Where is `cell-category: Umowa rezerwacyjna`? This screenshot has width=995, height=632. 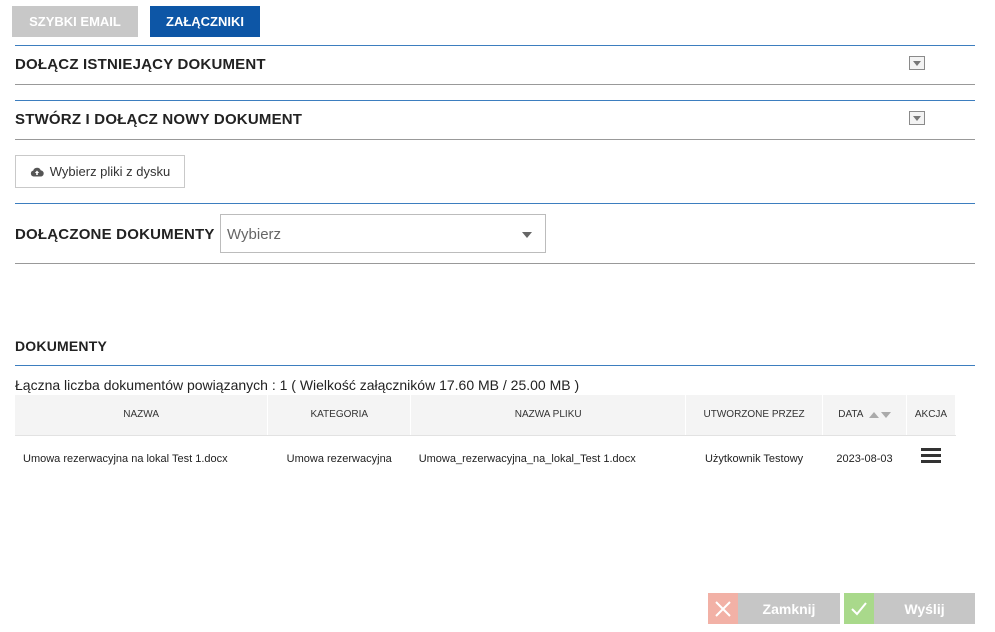 cell-category: Umowa rezerwacyjna is located at coordinates (339, 459).